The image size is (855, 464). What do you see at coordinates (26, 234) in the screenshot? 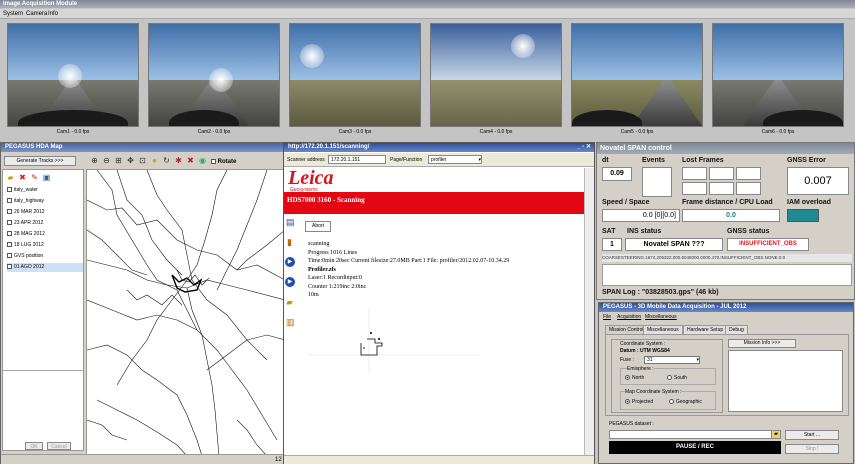
I see `layer-item: 28 MAG 2012` at bounding box center [26, 234].